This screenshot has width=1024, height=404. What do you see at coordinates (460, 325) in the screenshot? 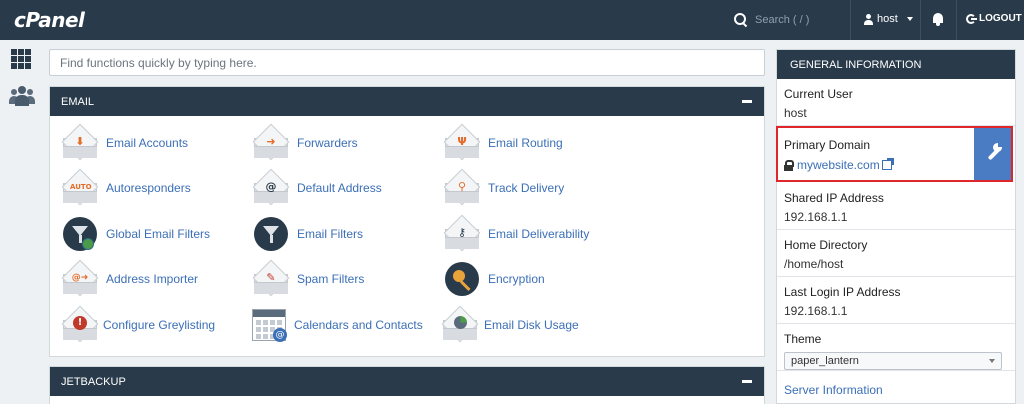
I see `email-disk-usage-icon` at bounding box center [460, 325].